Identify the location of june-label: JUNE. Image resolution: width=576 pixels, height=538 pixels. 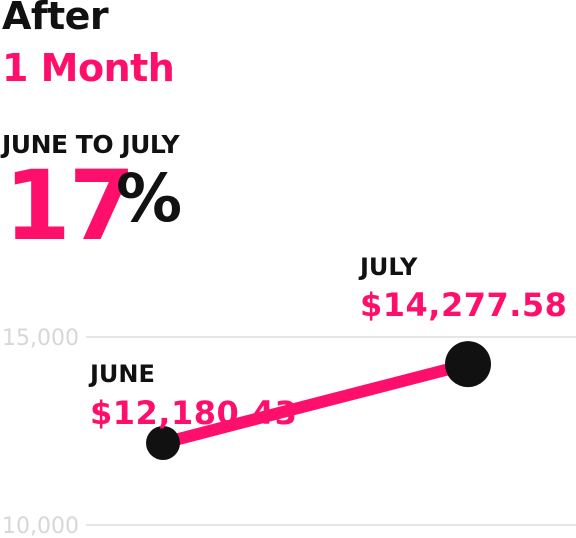
(122, 374).